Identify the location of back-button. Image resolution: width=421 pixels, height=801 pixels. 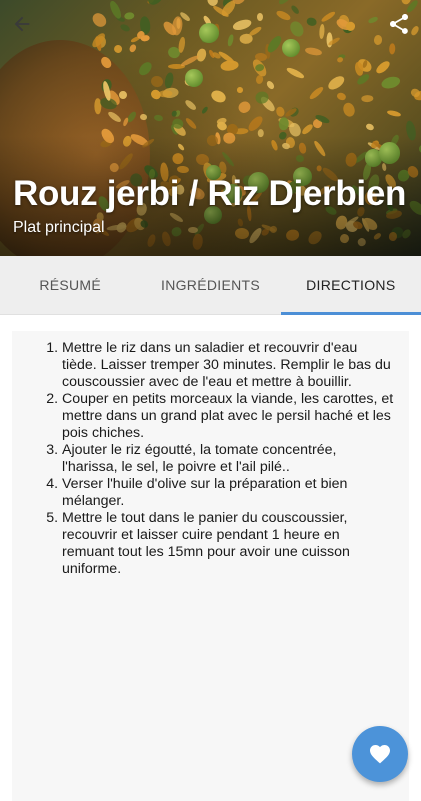
(22, 24).